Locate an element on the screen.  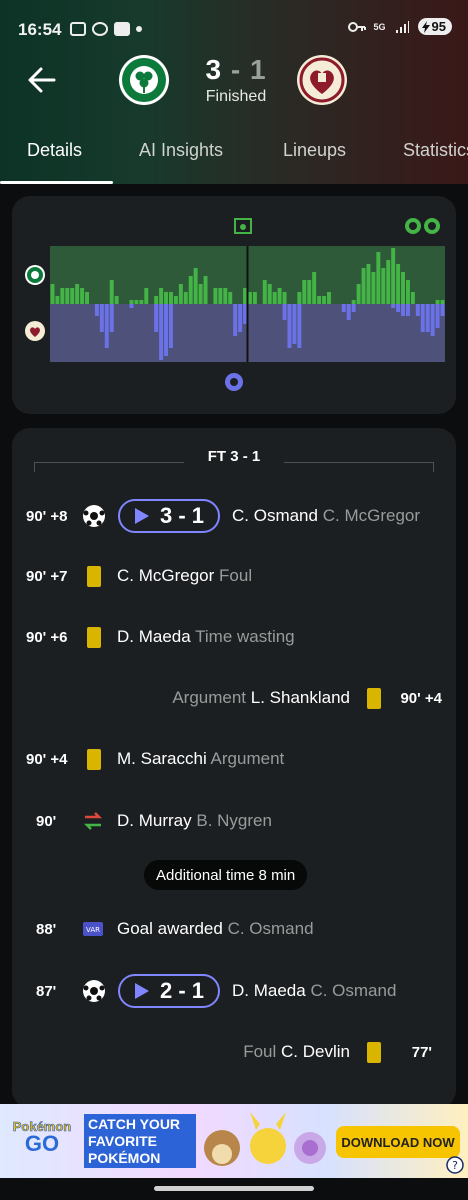
timeline-event-goal: 90' +8 3 - 1 C. Osmand C. McGregor is located at coordinates (234, 516).